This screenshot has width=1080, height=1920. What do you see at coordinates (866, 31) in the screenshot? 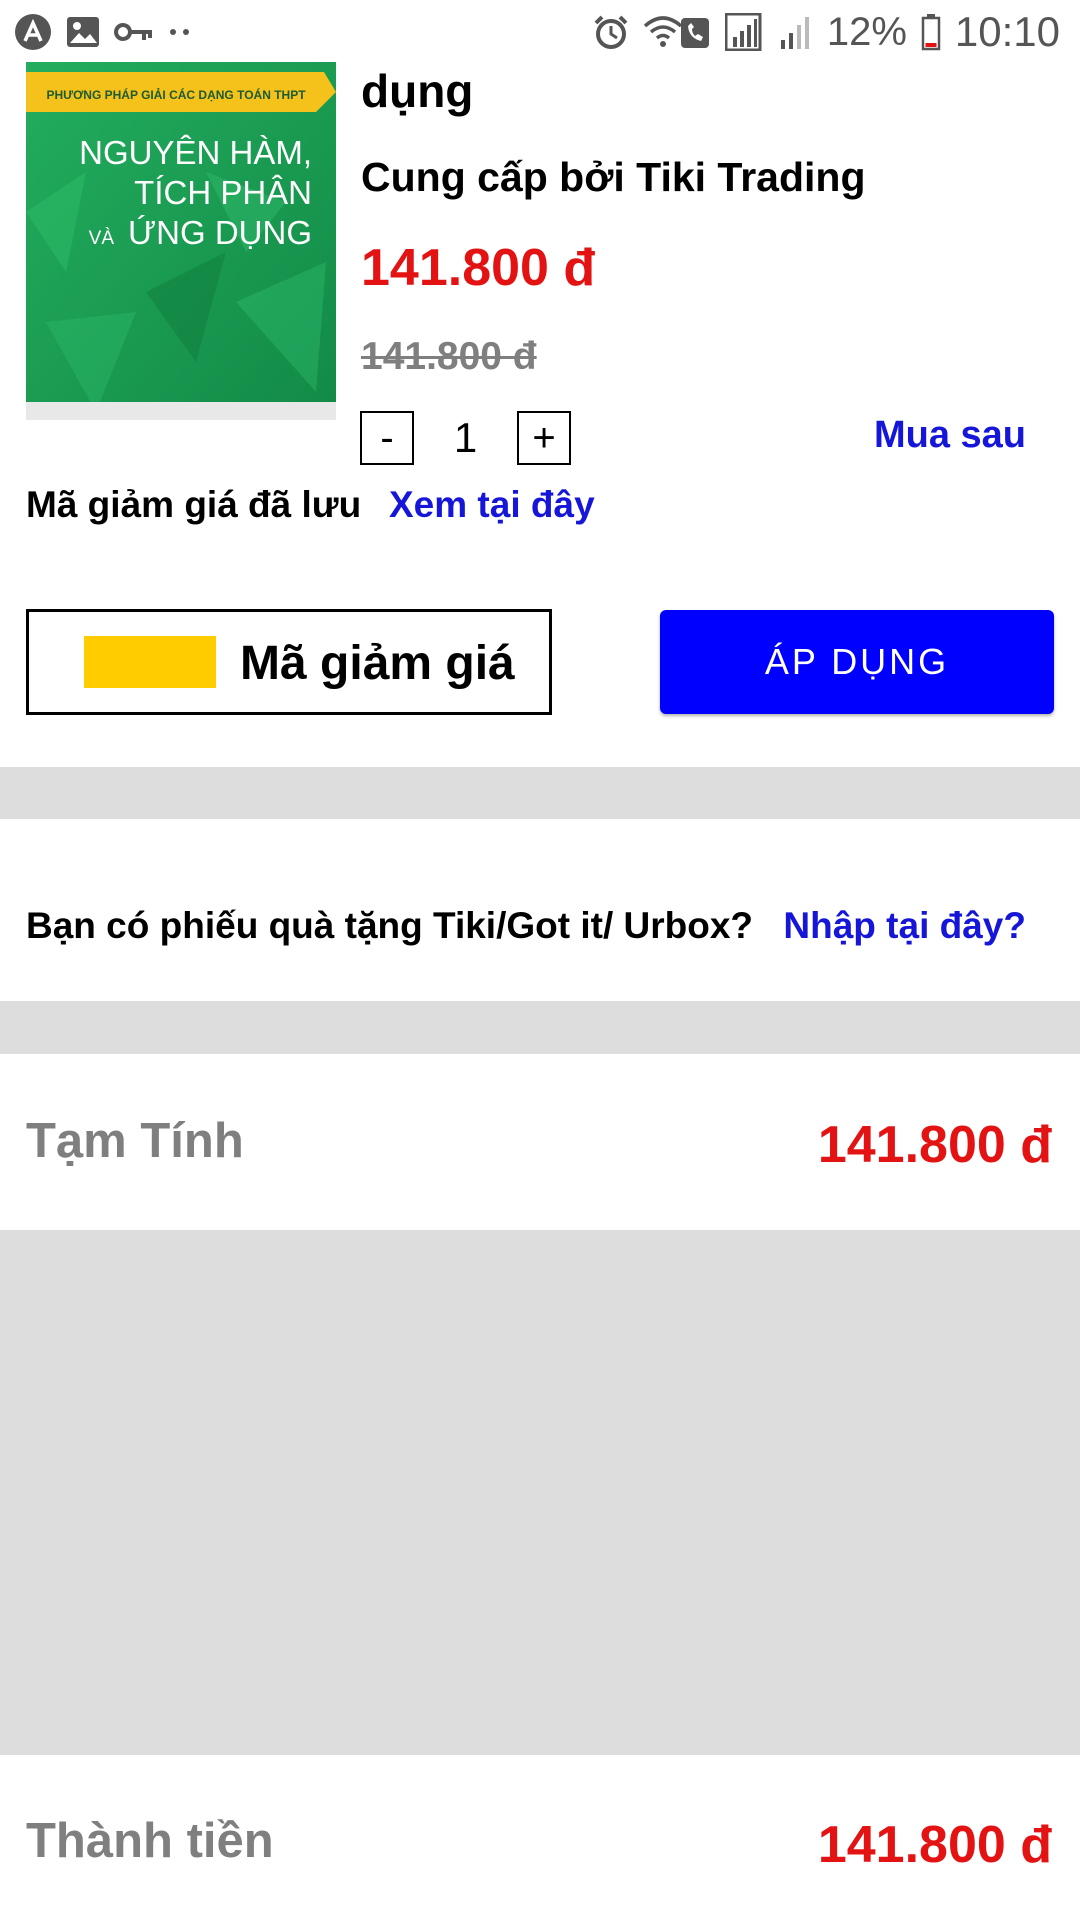
I see `battery-percent: 12%` at bounding box center [866, 31].